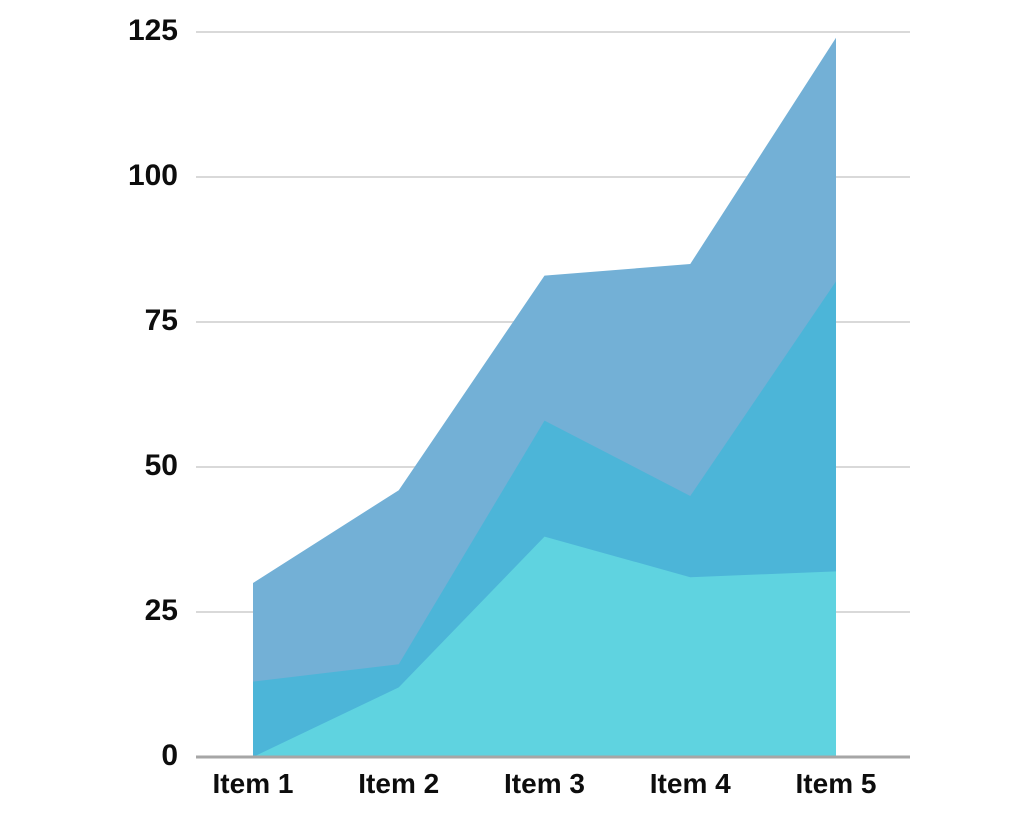 This screenshot has width=1024, height=819. What do you see at coordinates (153, 30) in the screenshot?
I see `y-axis-tick-label: 125` at bounding box center [153, 30].